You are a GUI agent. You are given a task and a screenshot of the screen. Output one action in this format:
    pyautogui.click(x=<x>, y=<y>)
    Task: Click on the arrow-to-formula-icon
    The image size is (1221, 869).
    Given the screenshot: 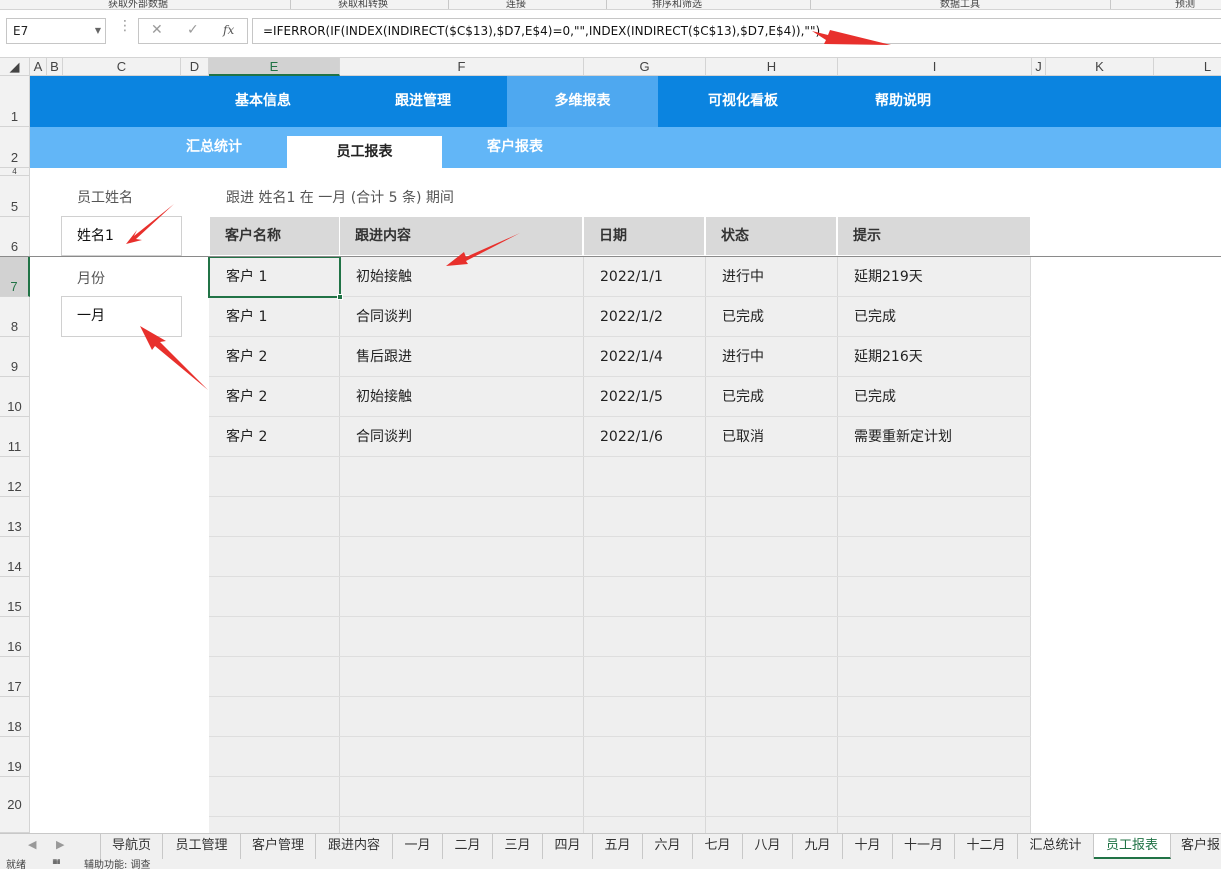 What is the action you would take?
    pyautogui.click(x=851, y=37)
    